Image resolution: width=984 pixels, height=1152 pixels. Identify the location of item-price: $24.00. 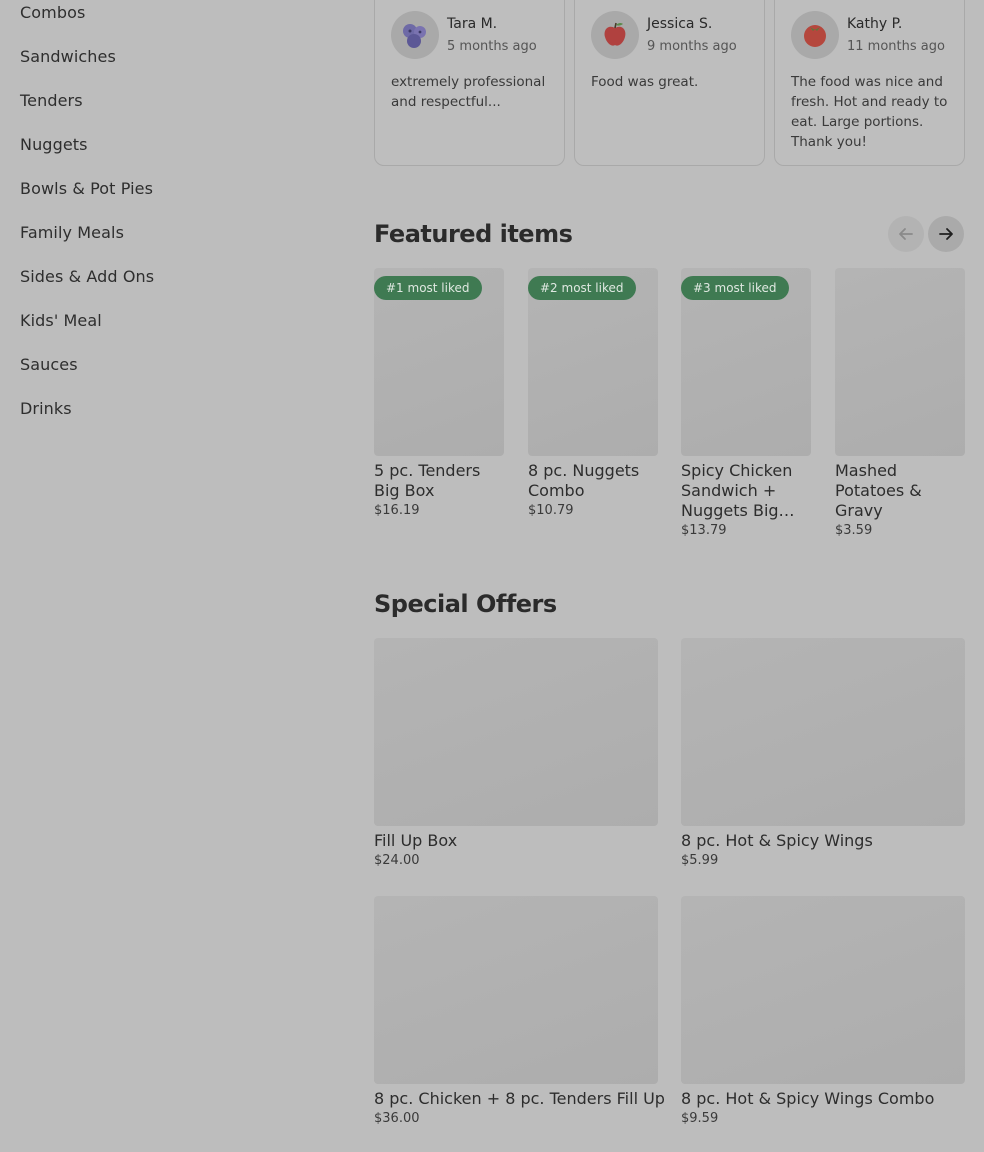
(397, 860).